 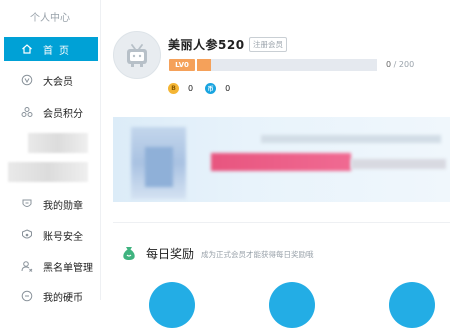 I want to click on daily-reward-subtitle: 成为正式会员才能获得每日奖励哦, so click(x=257, y=254).